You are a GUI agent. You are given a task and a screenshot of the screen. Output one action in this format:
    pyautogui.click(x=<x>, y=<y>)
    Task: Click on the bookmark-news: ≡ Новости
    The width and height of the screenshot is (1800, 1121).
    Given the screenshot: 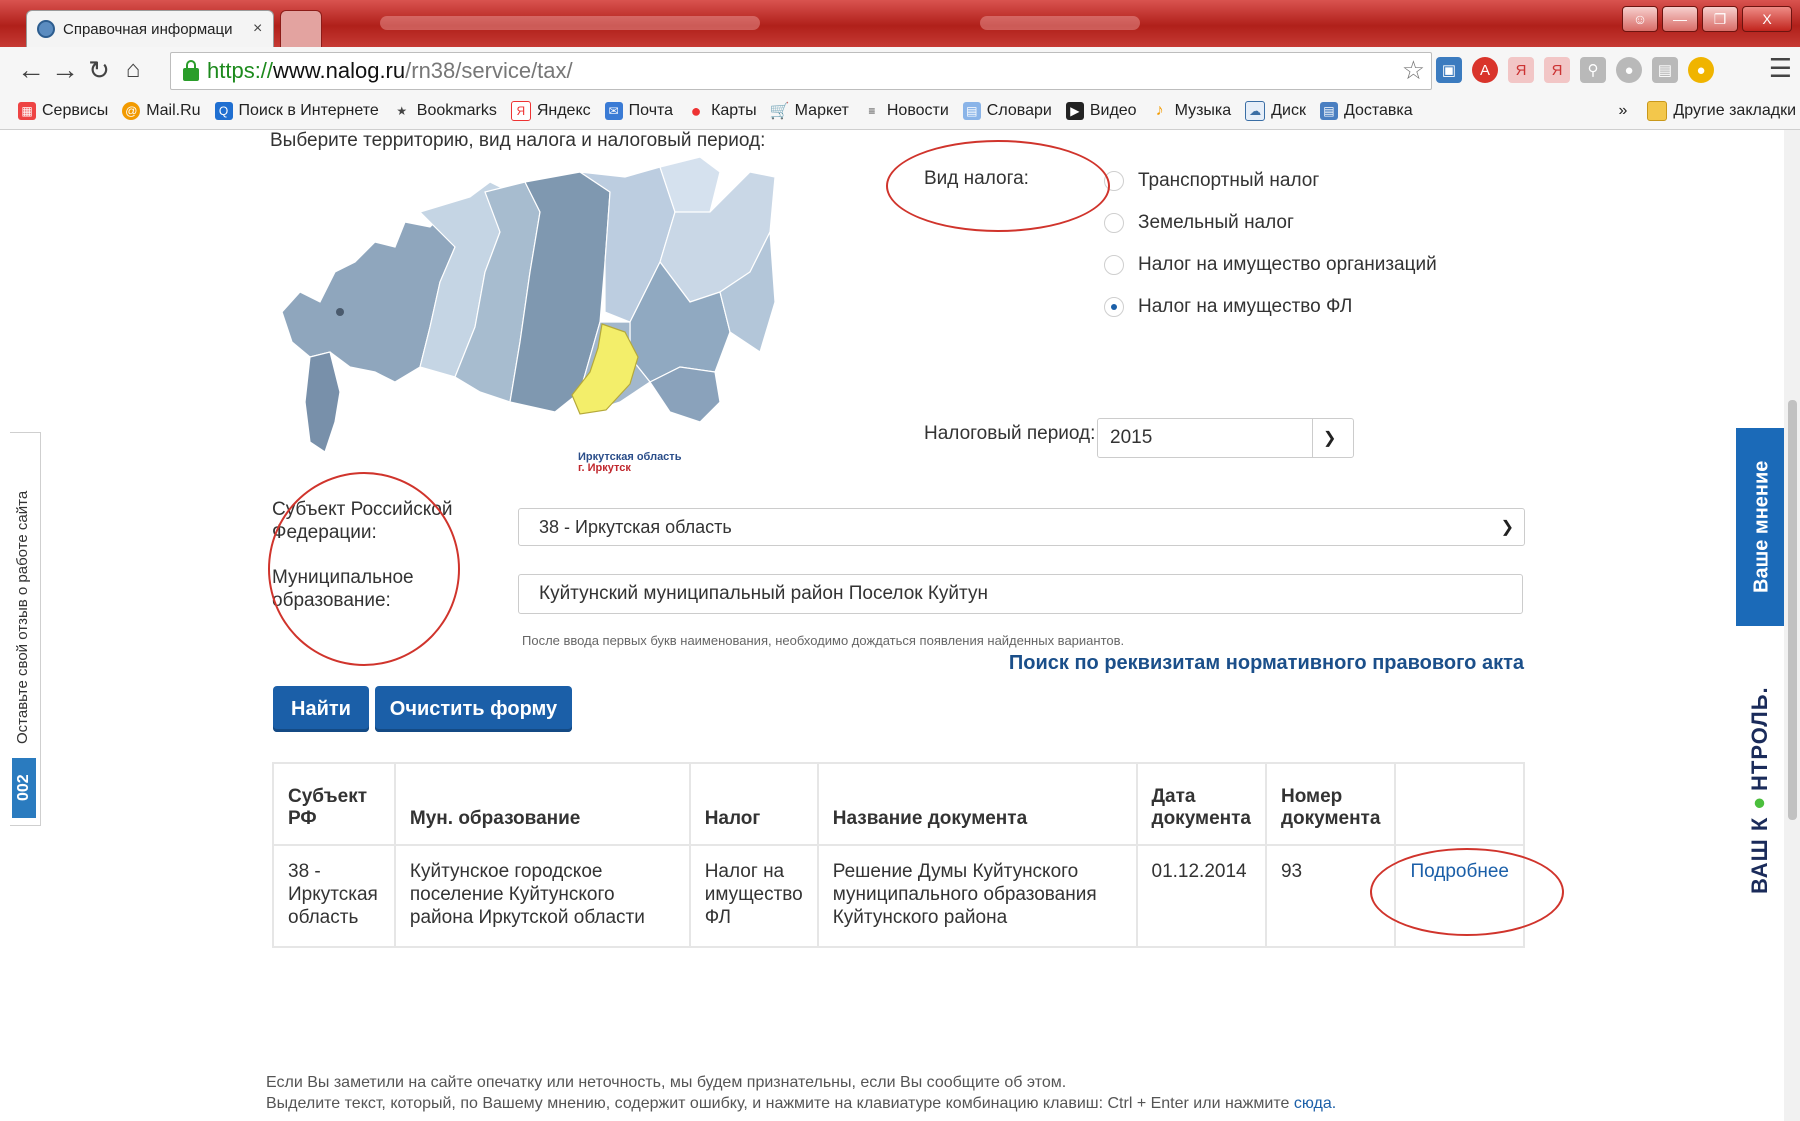 What is the action you would take?
    pyautogui.click(x=906, y=111)
    